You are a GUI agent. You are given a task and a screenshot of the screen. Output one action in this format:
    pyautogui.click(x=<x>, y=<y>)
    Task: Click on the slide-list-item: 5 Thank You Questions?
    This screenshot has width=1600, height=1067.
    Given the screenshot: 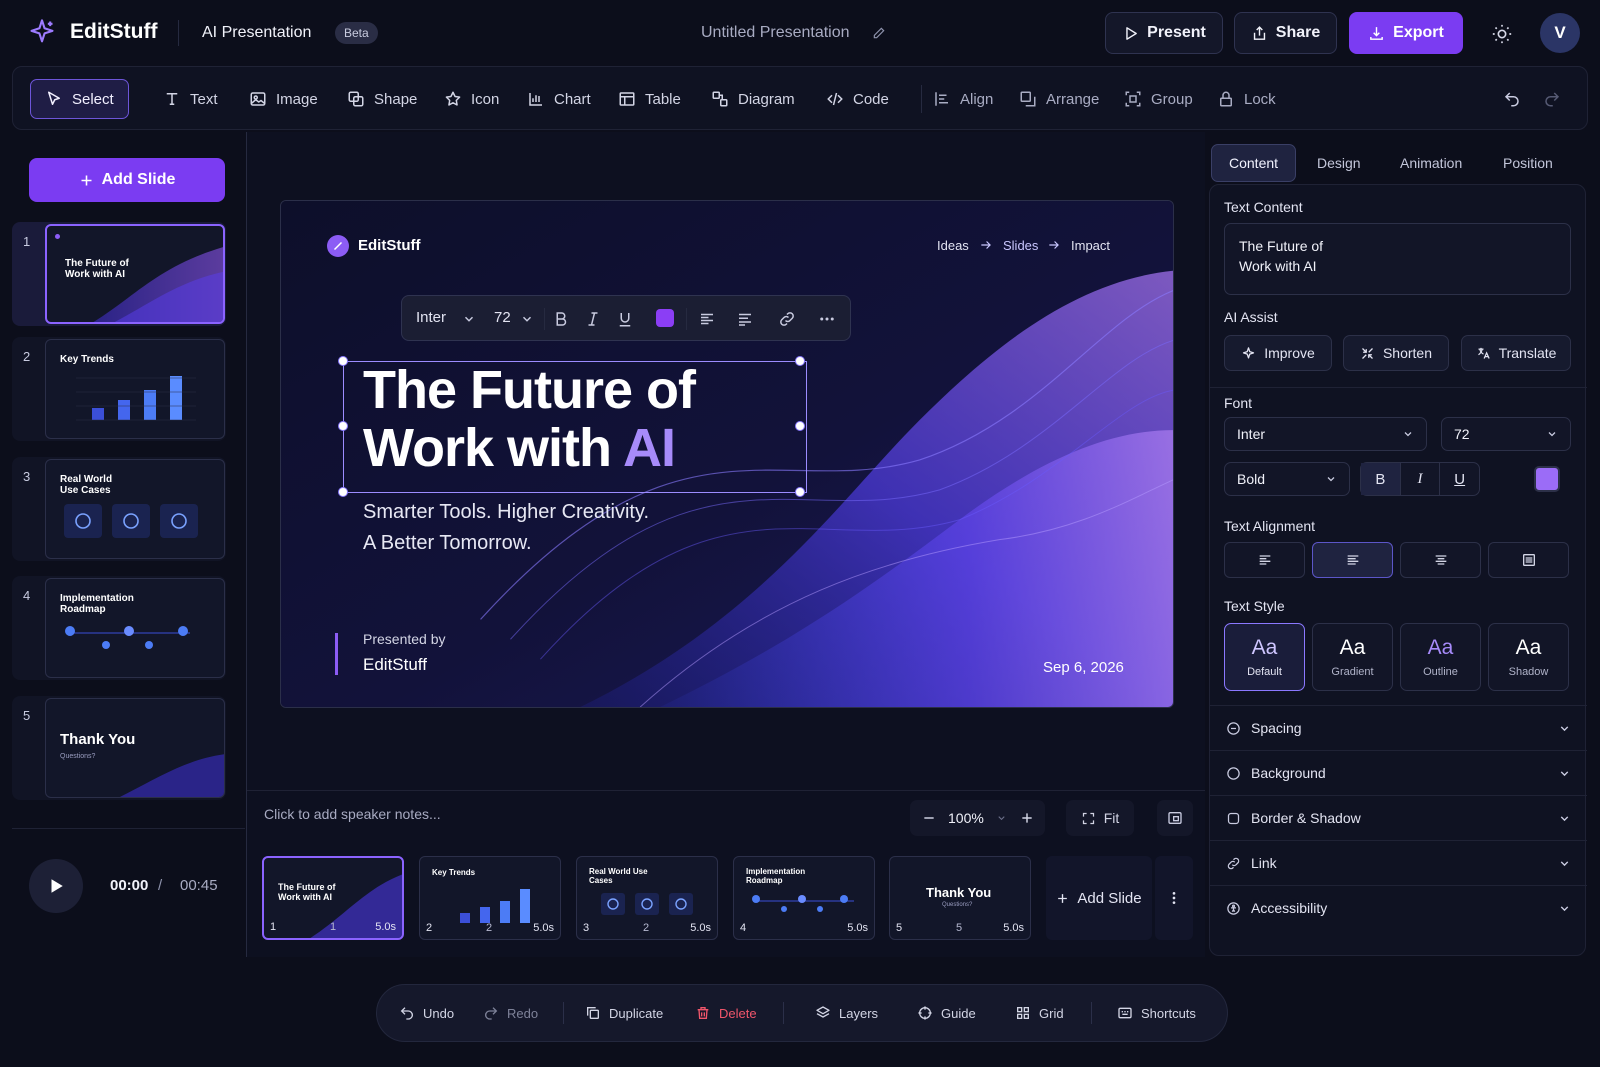 What is the action you would take?
    pyautogui.click(x=119, y=748)
    